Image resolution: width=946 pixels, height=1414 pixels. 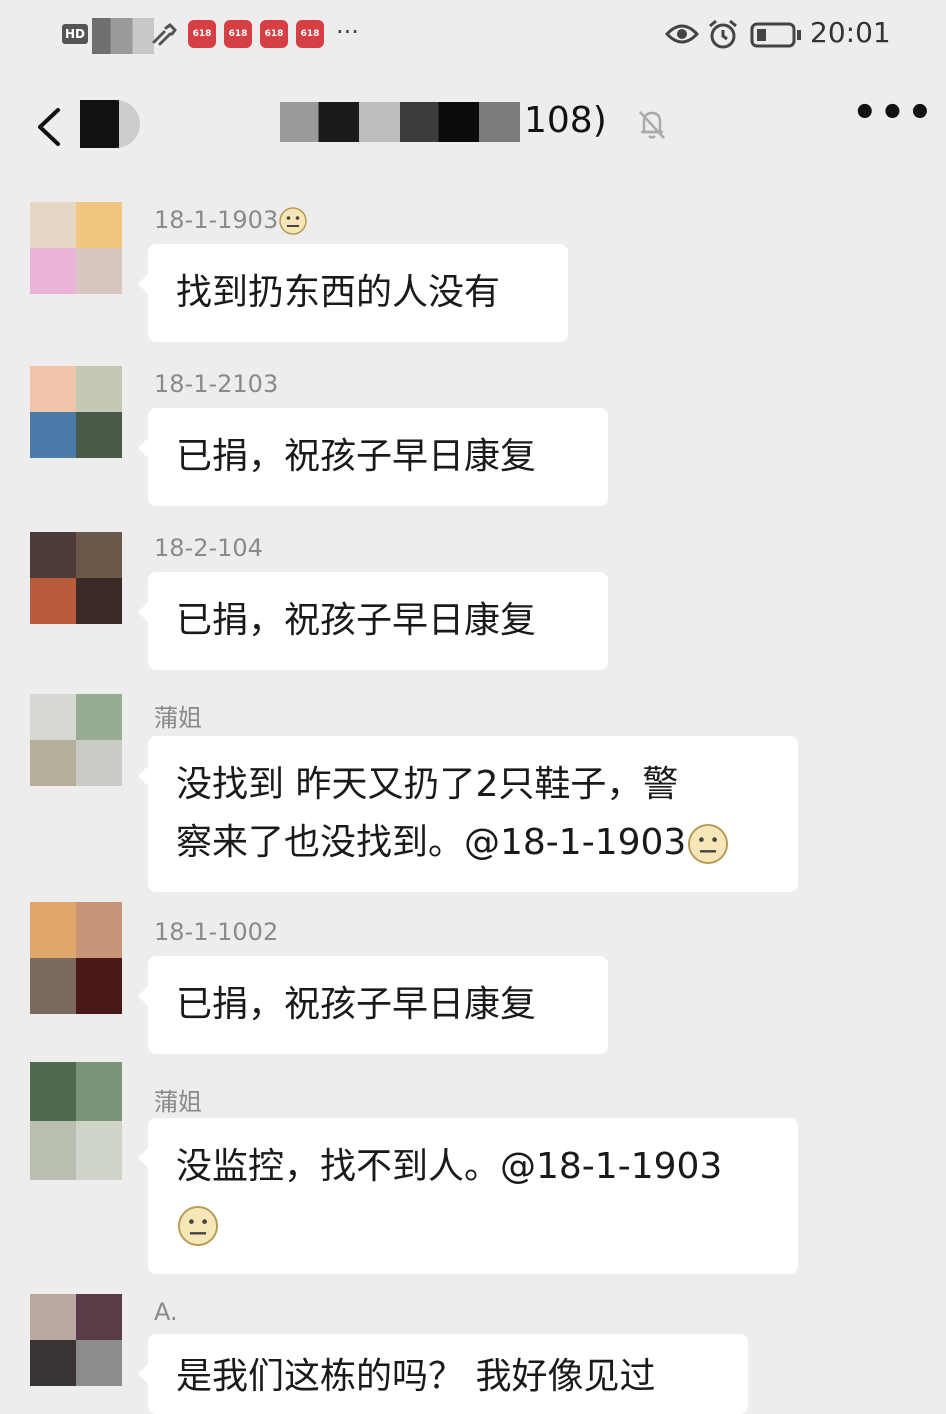 What do you see at coordinates (775, 35) in the screenshot?
I see `battery-icon` at bounding box center [775, 35].